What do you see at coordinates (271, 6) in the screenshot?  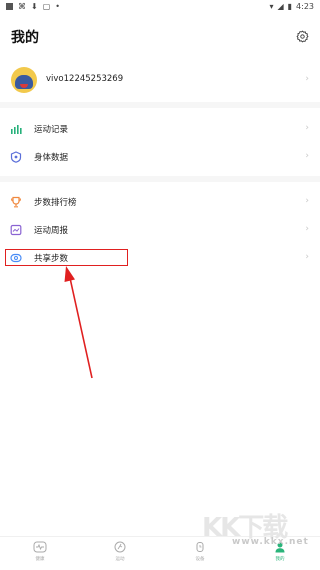 I see `wifi-icon: ▾` at bounding box center [271, 6].